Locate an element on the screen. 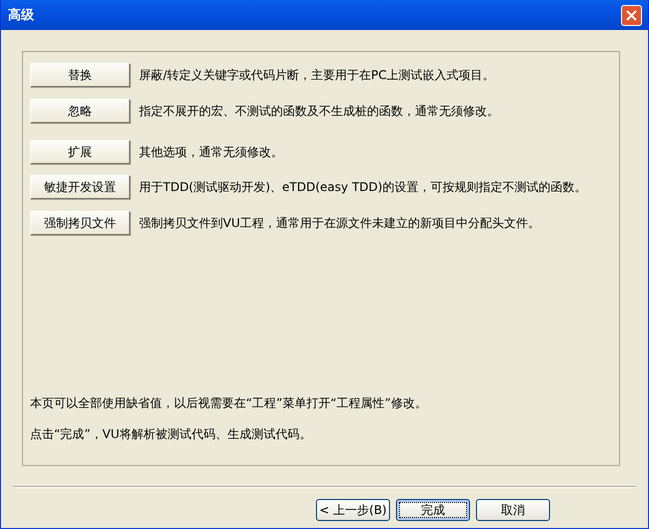  wizard-button: 完成 is located at coordinates (433, 510).